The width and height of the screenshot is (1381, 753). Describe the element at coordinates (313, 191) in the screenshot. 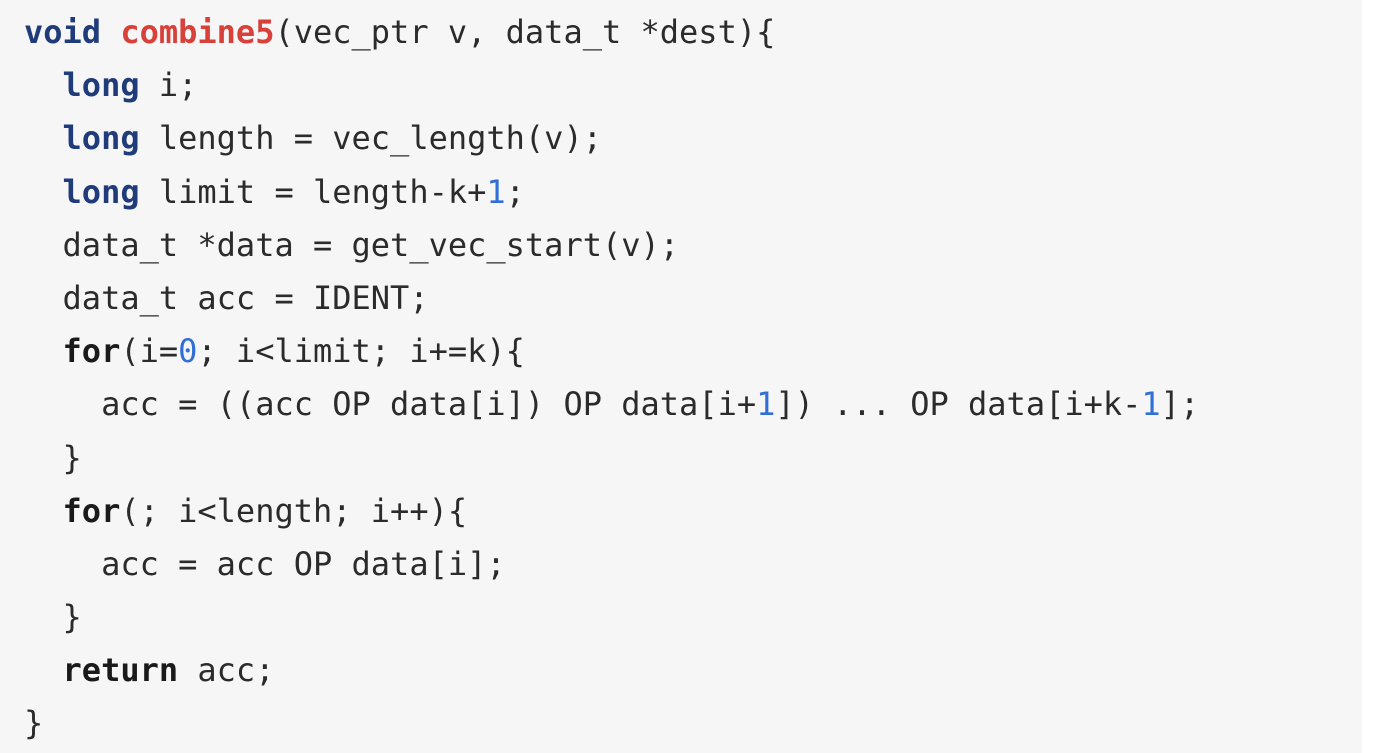

I see `code-text: limit = length-k+` at that location.